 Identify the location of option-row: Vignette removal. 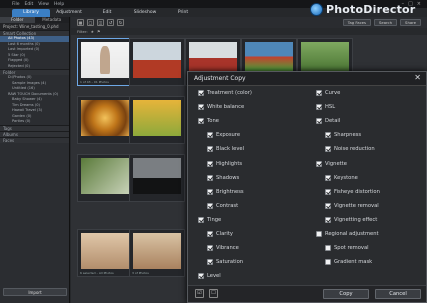
(352, 206).